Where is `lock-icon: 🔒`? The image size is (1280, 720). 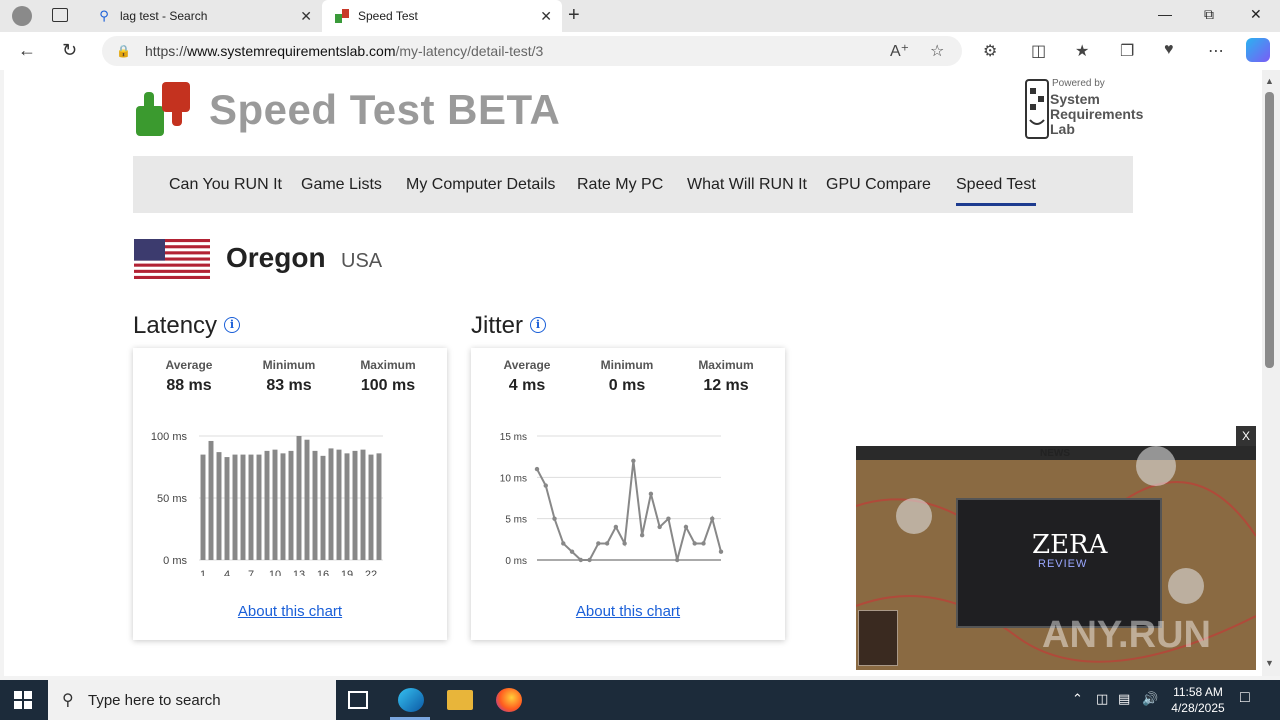 lock-icon: 🔒 is located at coordinates (123, 51).